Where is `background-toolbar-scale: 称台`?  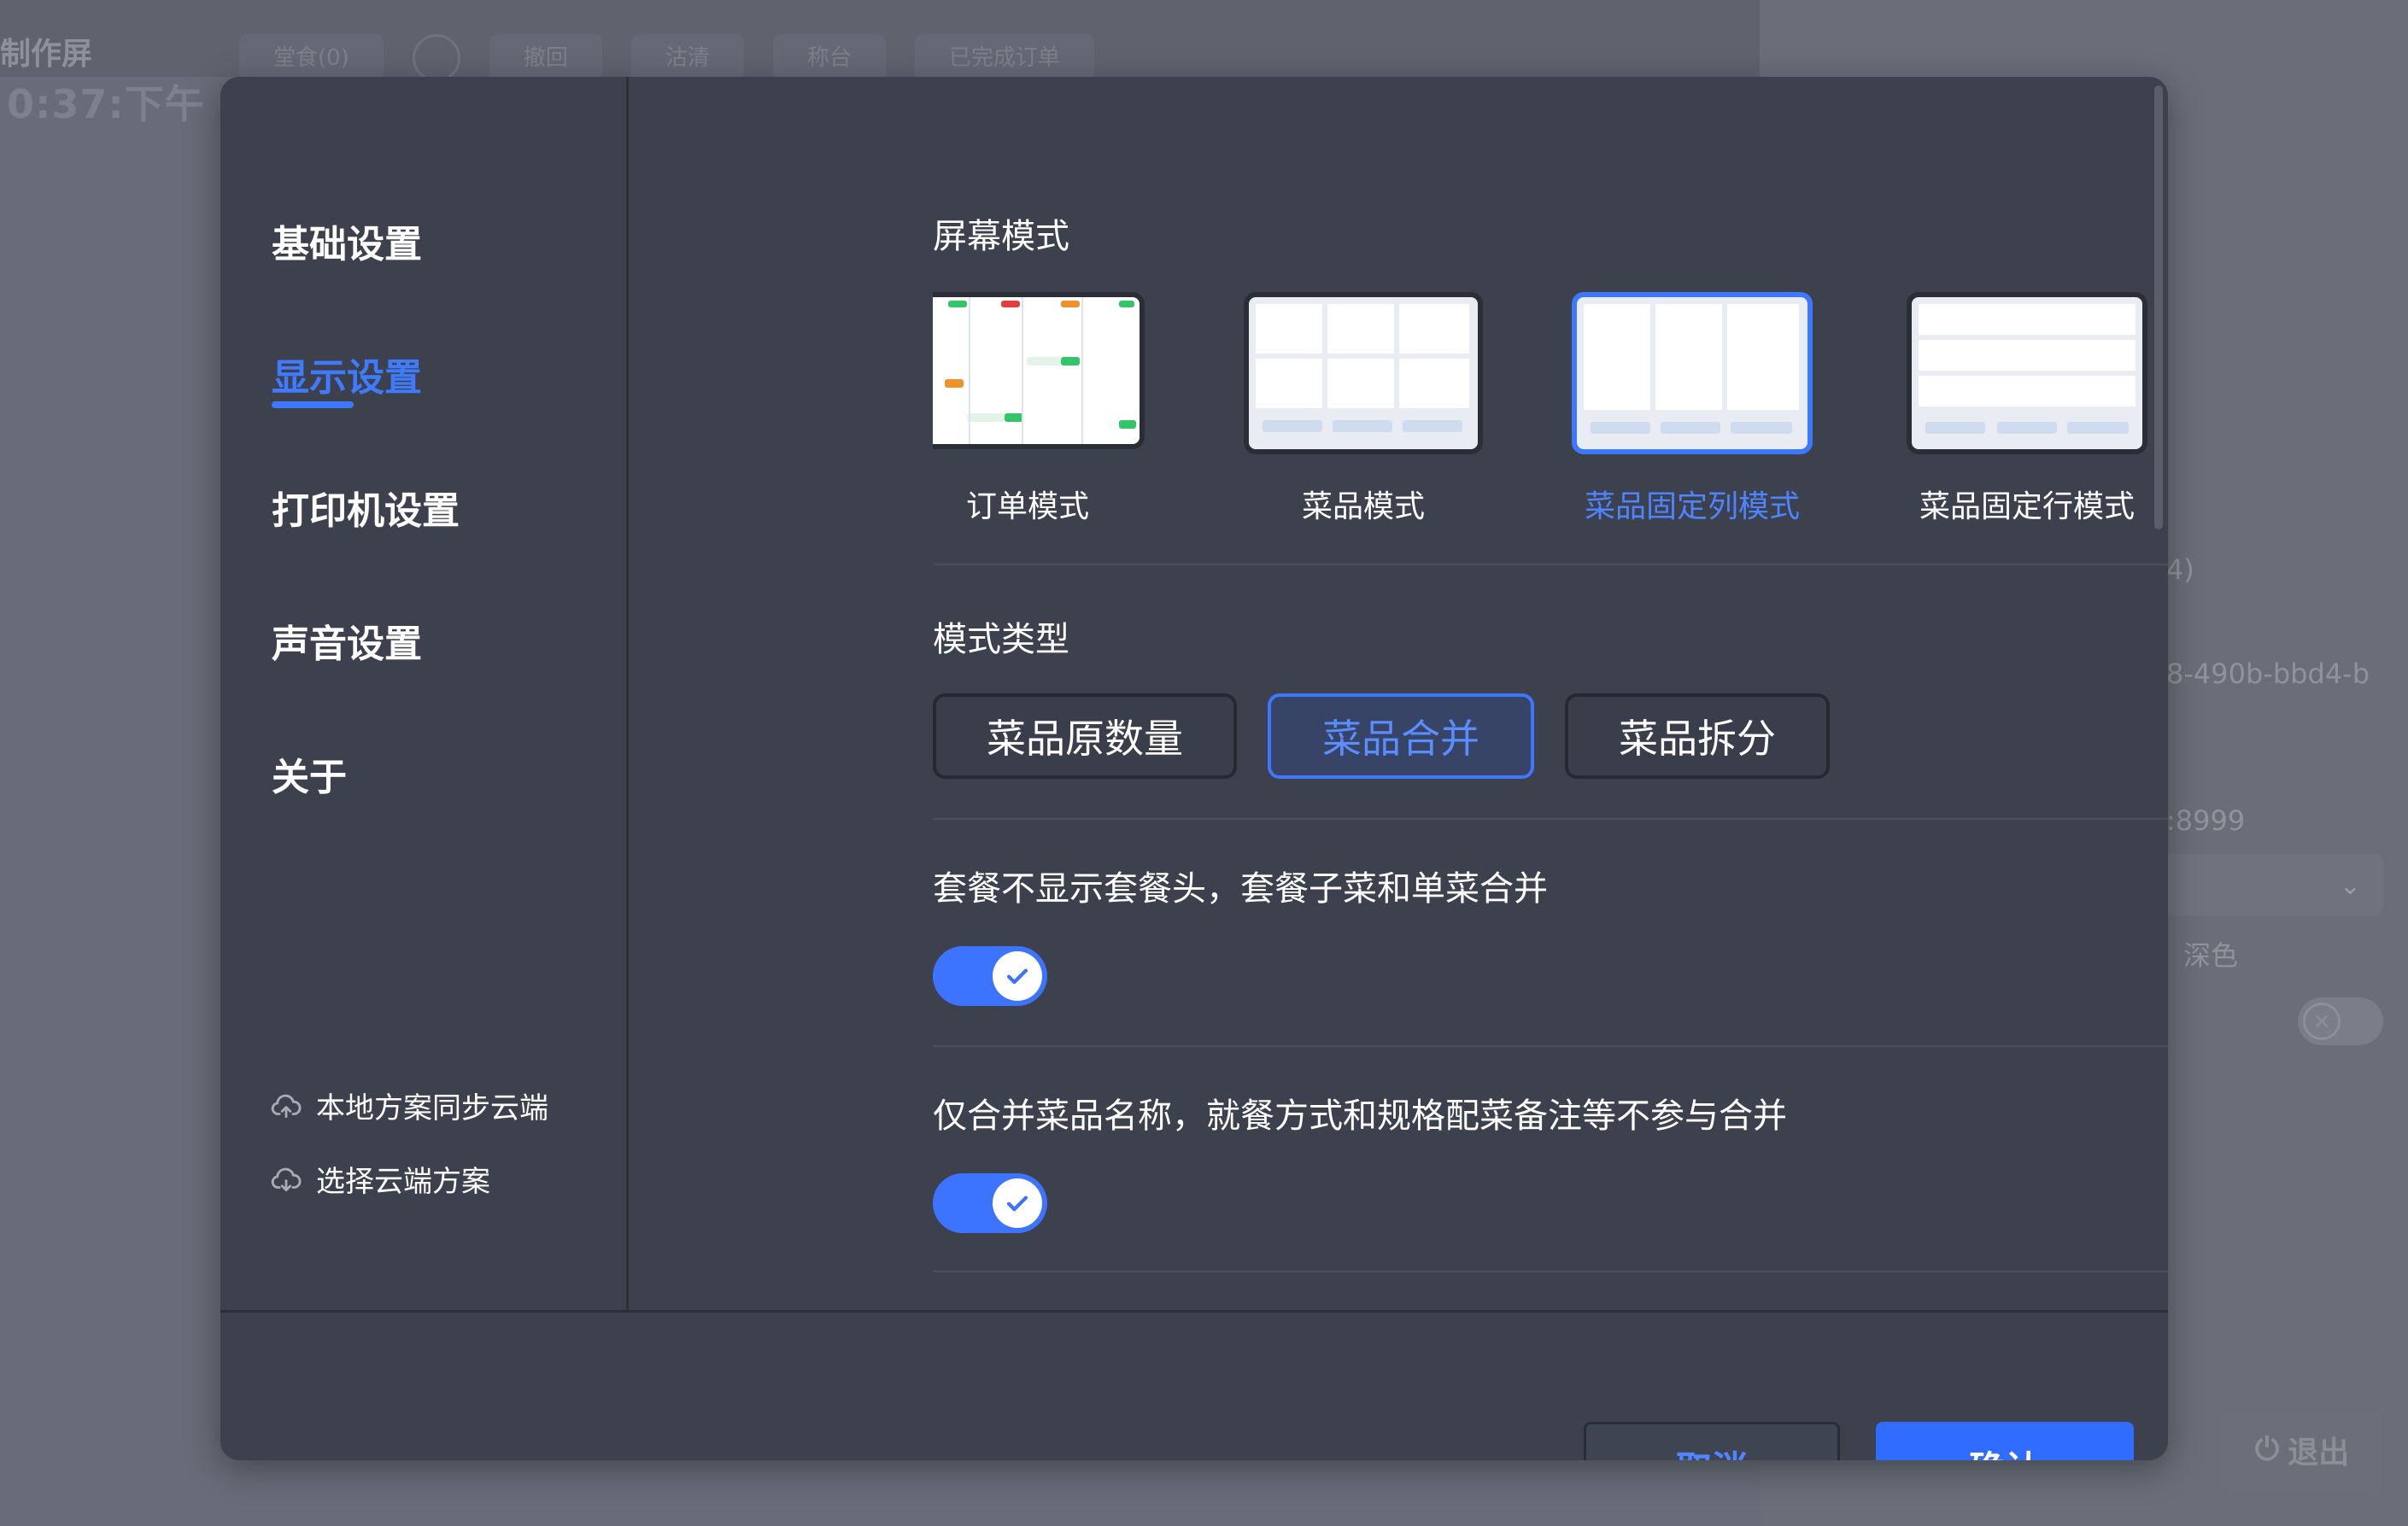 background-toolbar-scale: 称台 is located at coordinates (829, 58).